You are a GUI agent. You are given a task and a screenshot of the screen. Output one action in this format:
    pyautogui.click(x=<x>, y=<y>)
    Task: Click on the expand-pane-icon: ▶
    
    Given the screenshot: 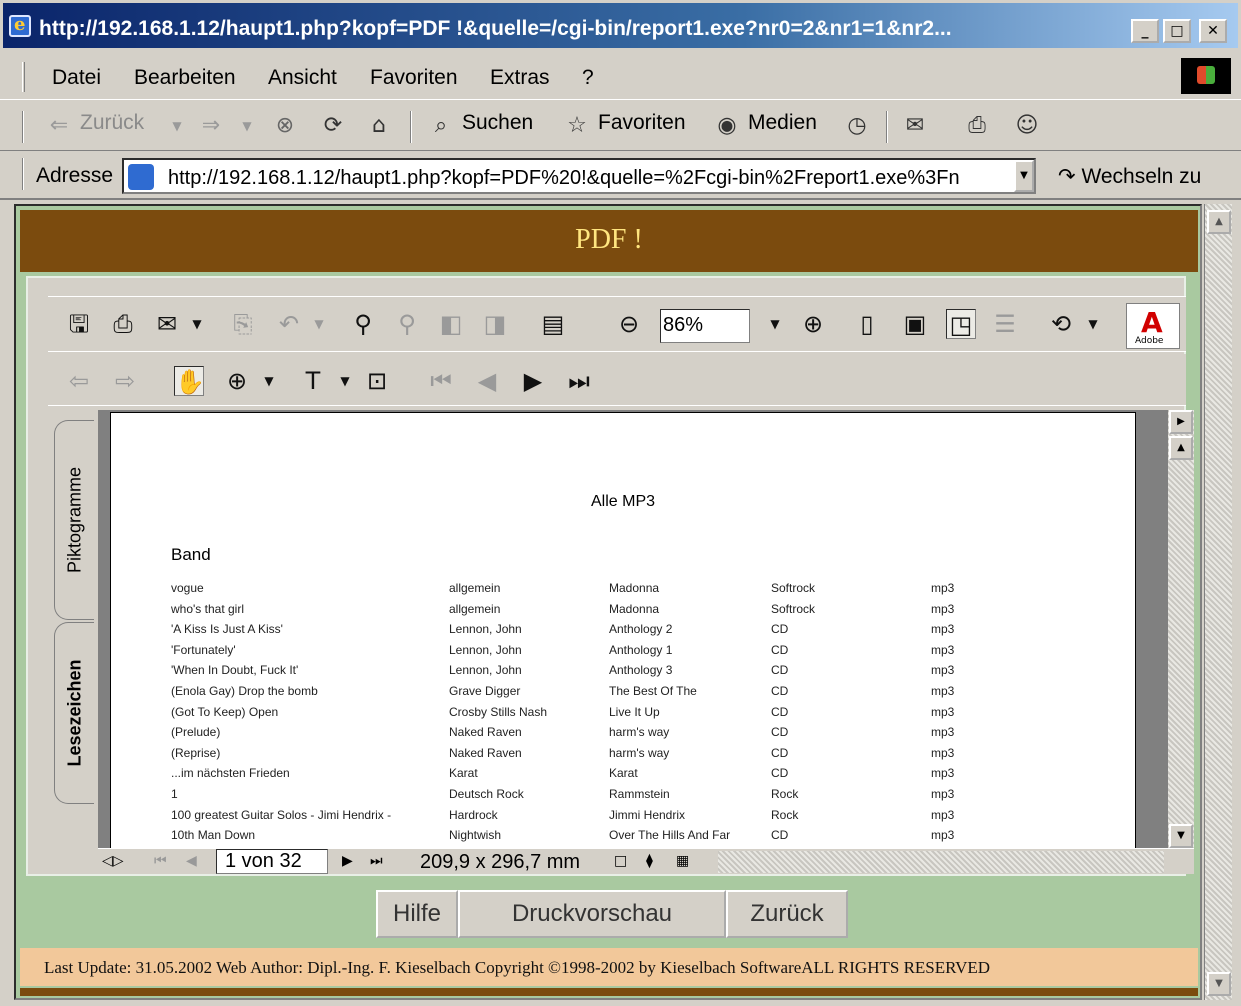 What is the action you would take?
    pyautogui.click(x=1181, y=422)
    